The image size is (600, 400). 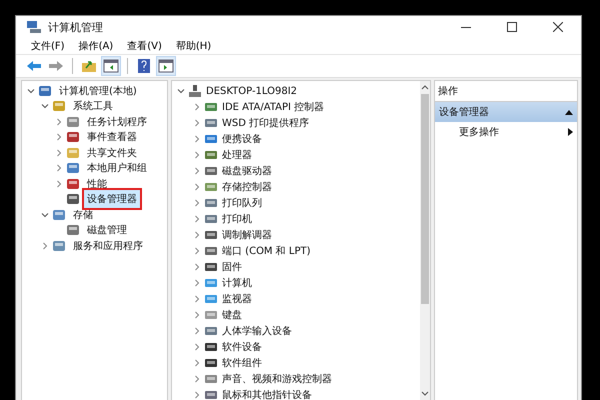 What do you see at coordinates (232, 267) in the screenshot?
I see `device-category: 固件` at bounding box center [232, 267].